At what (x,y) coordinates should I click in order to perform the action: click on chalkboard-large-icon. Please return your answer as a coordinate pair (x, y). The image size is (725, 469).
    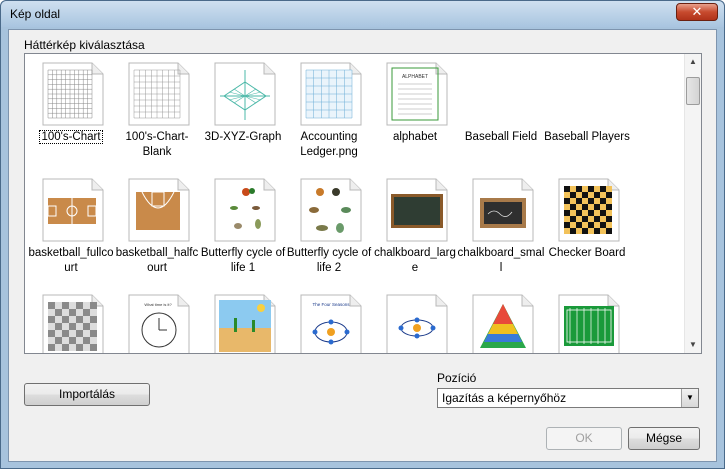
    Looking at the image, I should click on (417, 210).